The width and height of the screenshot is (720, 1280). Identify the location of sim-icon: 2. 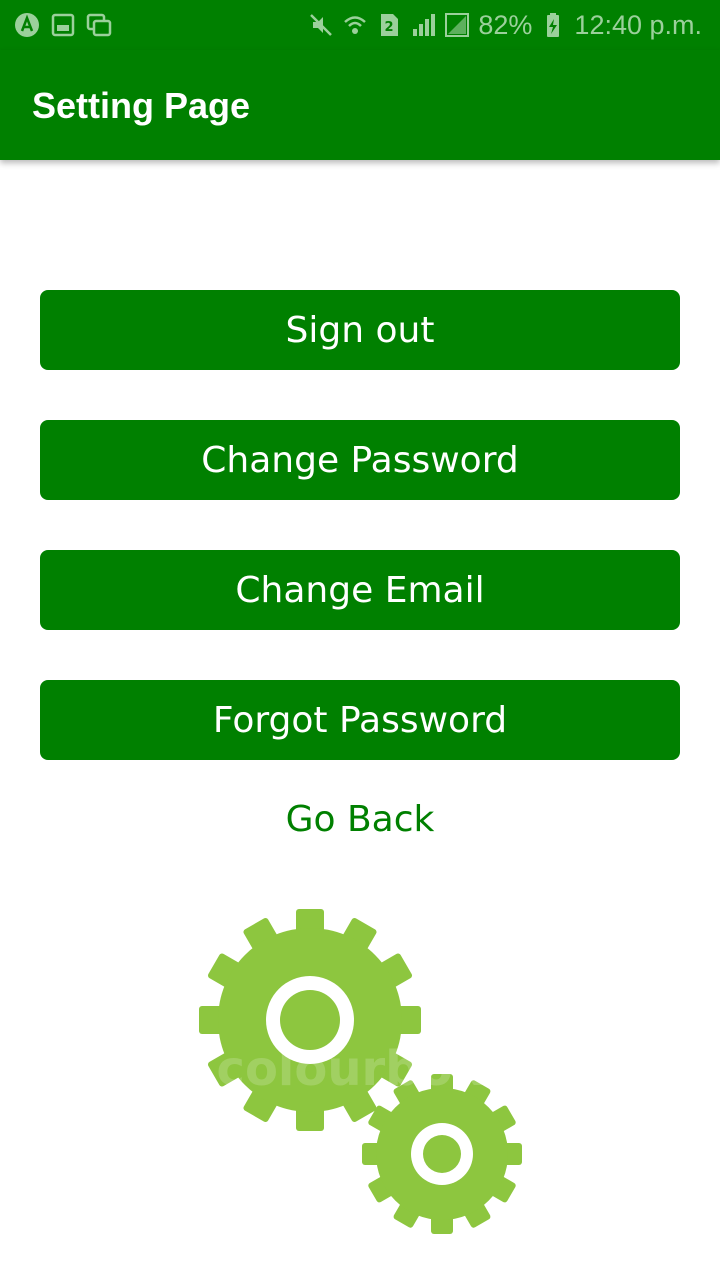
(390, 25).